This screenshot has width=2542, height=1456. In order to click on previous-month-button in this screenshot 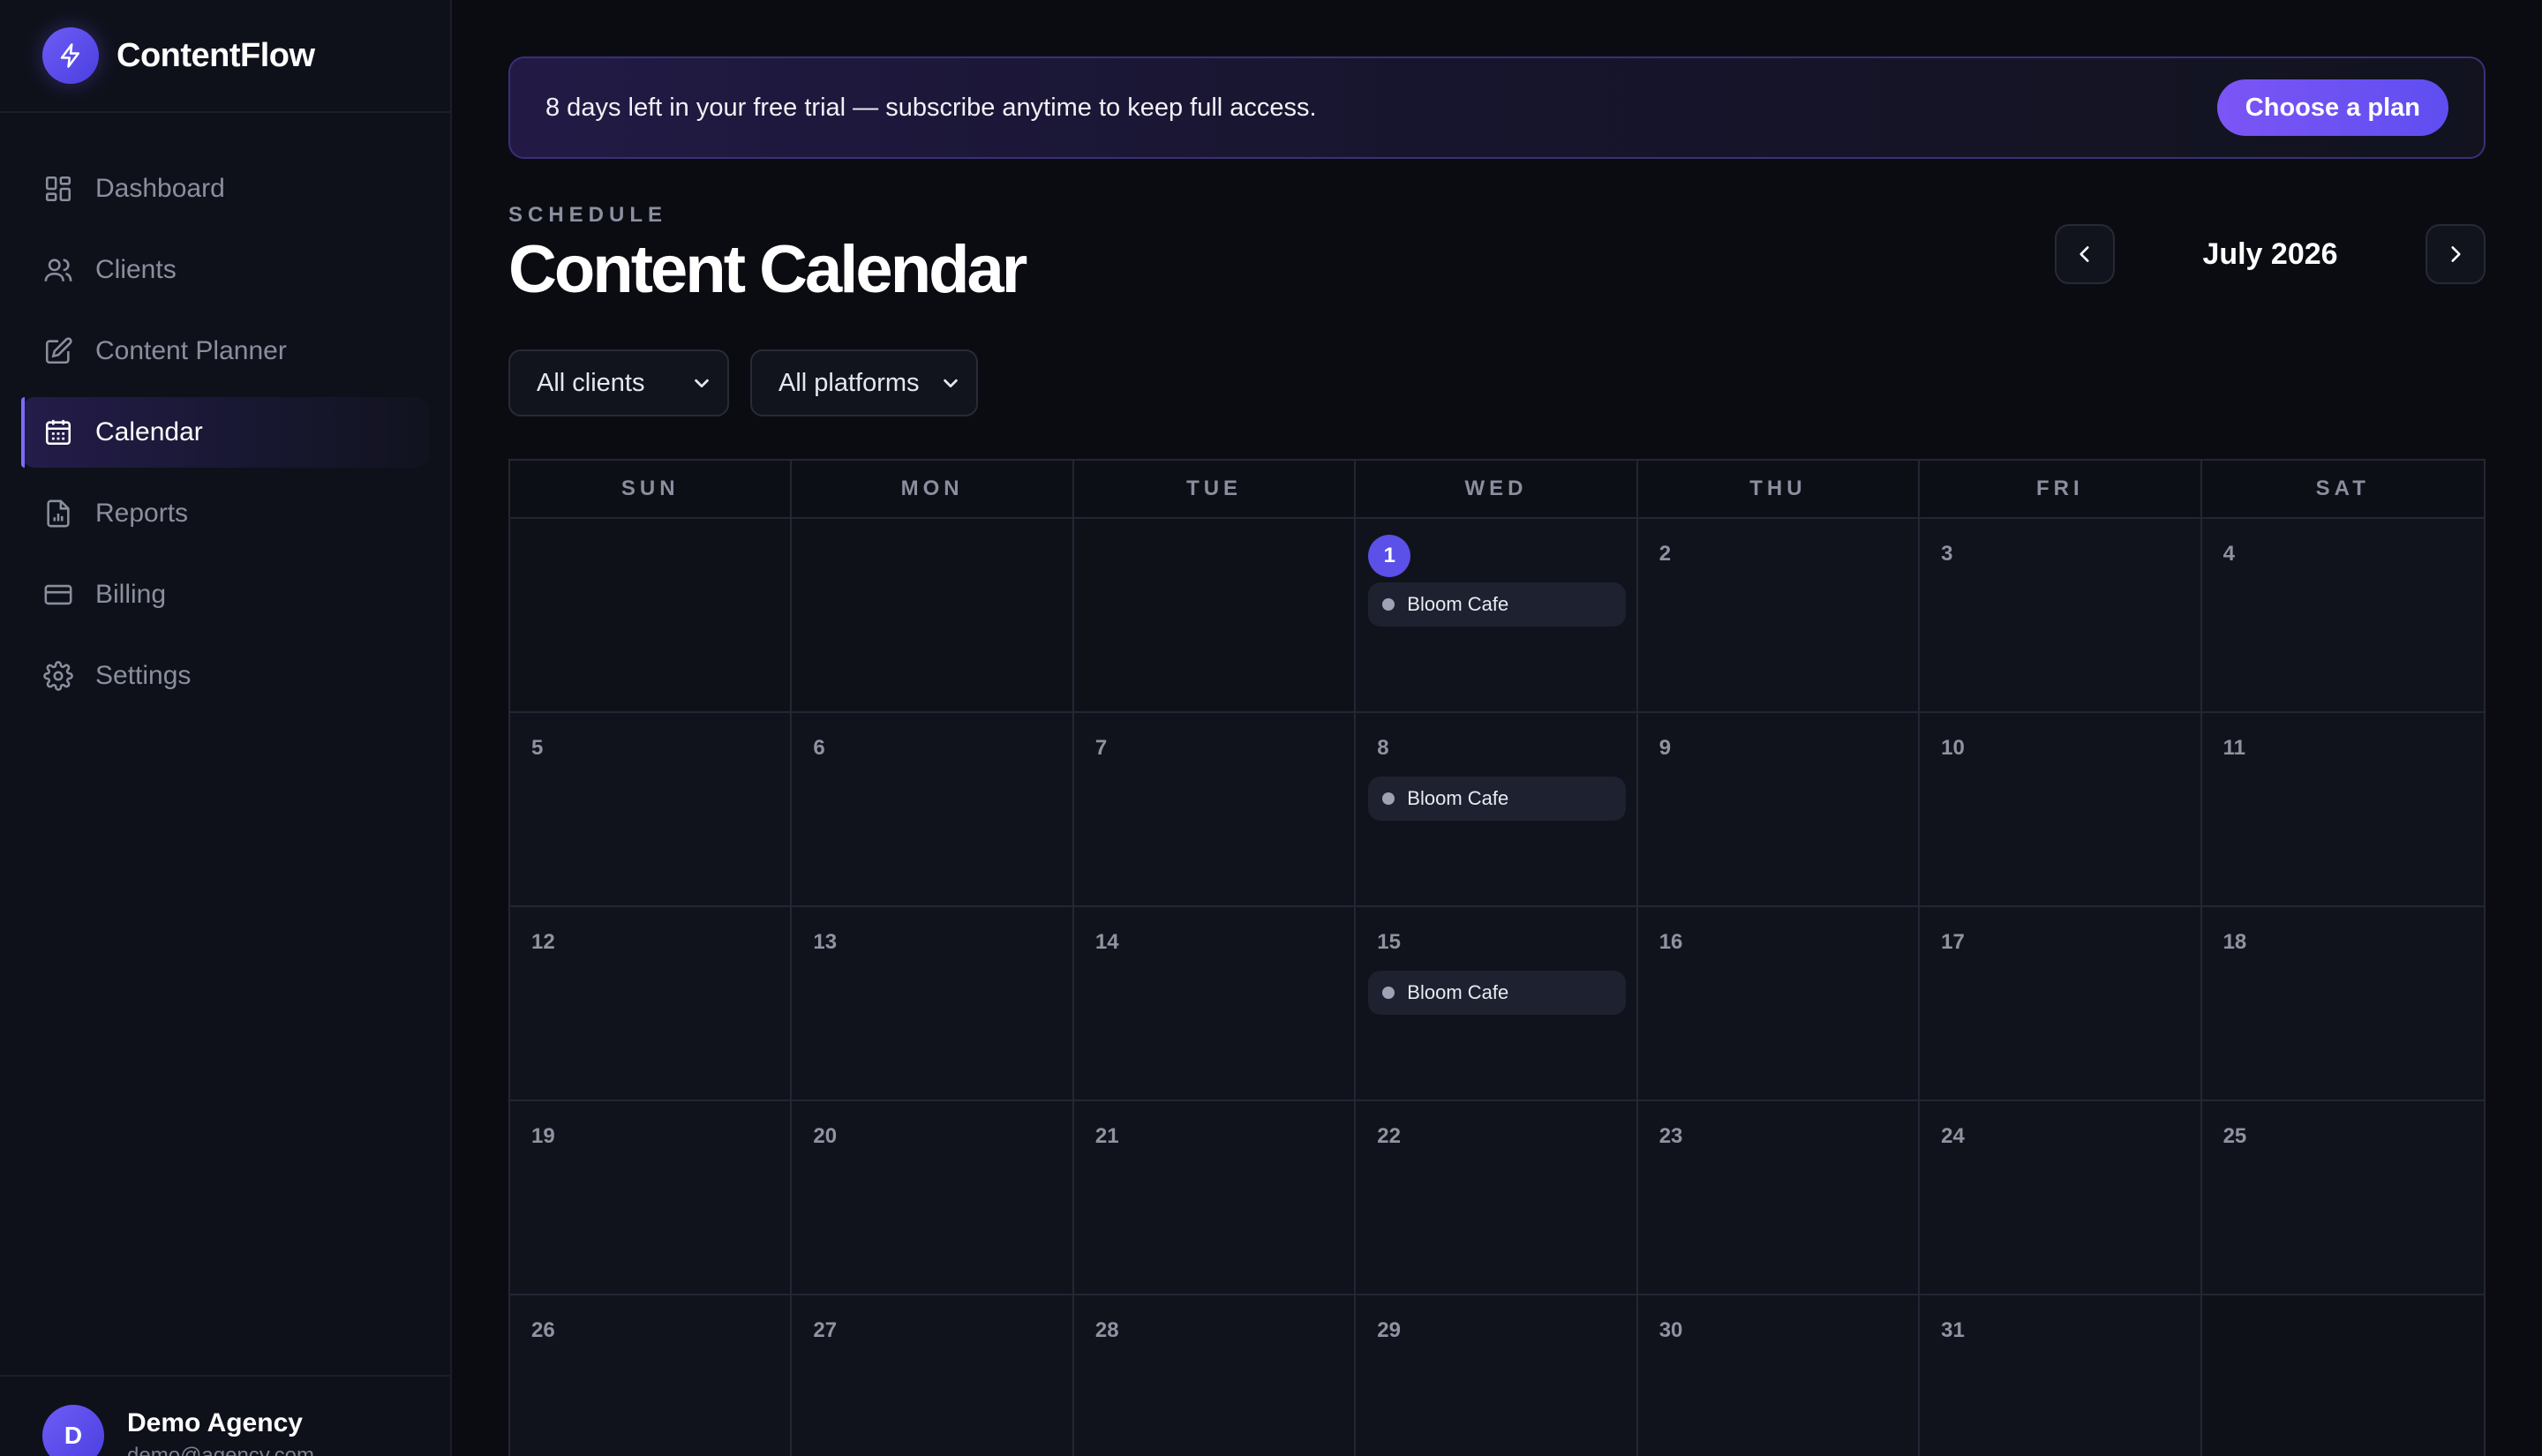, I will do `click(2085, 254)`.